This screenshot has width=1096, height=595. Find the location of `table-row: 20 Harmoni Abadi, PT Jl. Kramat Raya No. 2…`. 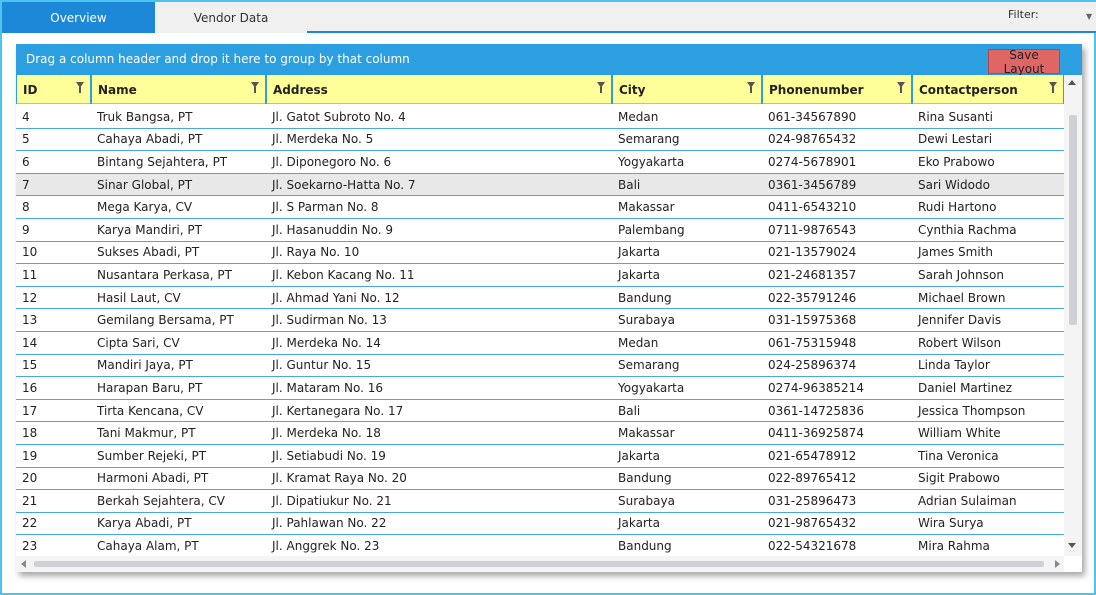

table-row: 20 Harmoni Abadi, PT Jl. Kramat Raya No. 2… is located at coordinates (540, 479).